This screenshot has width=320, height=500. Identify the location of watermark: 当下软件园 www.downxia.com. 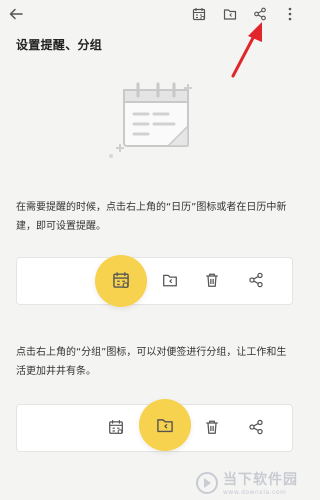
(246, 482).